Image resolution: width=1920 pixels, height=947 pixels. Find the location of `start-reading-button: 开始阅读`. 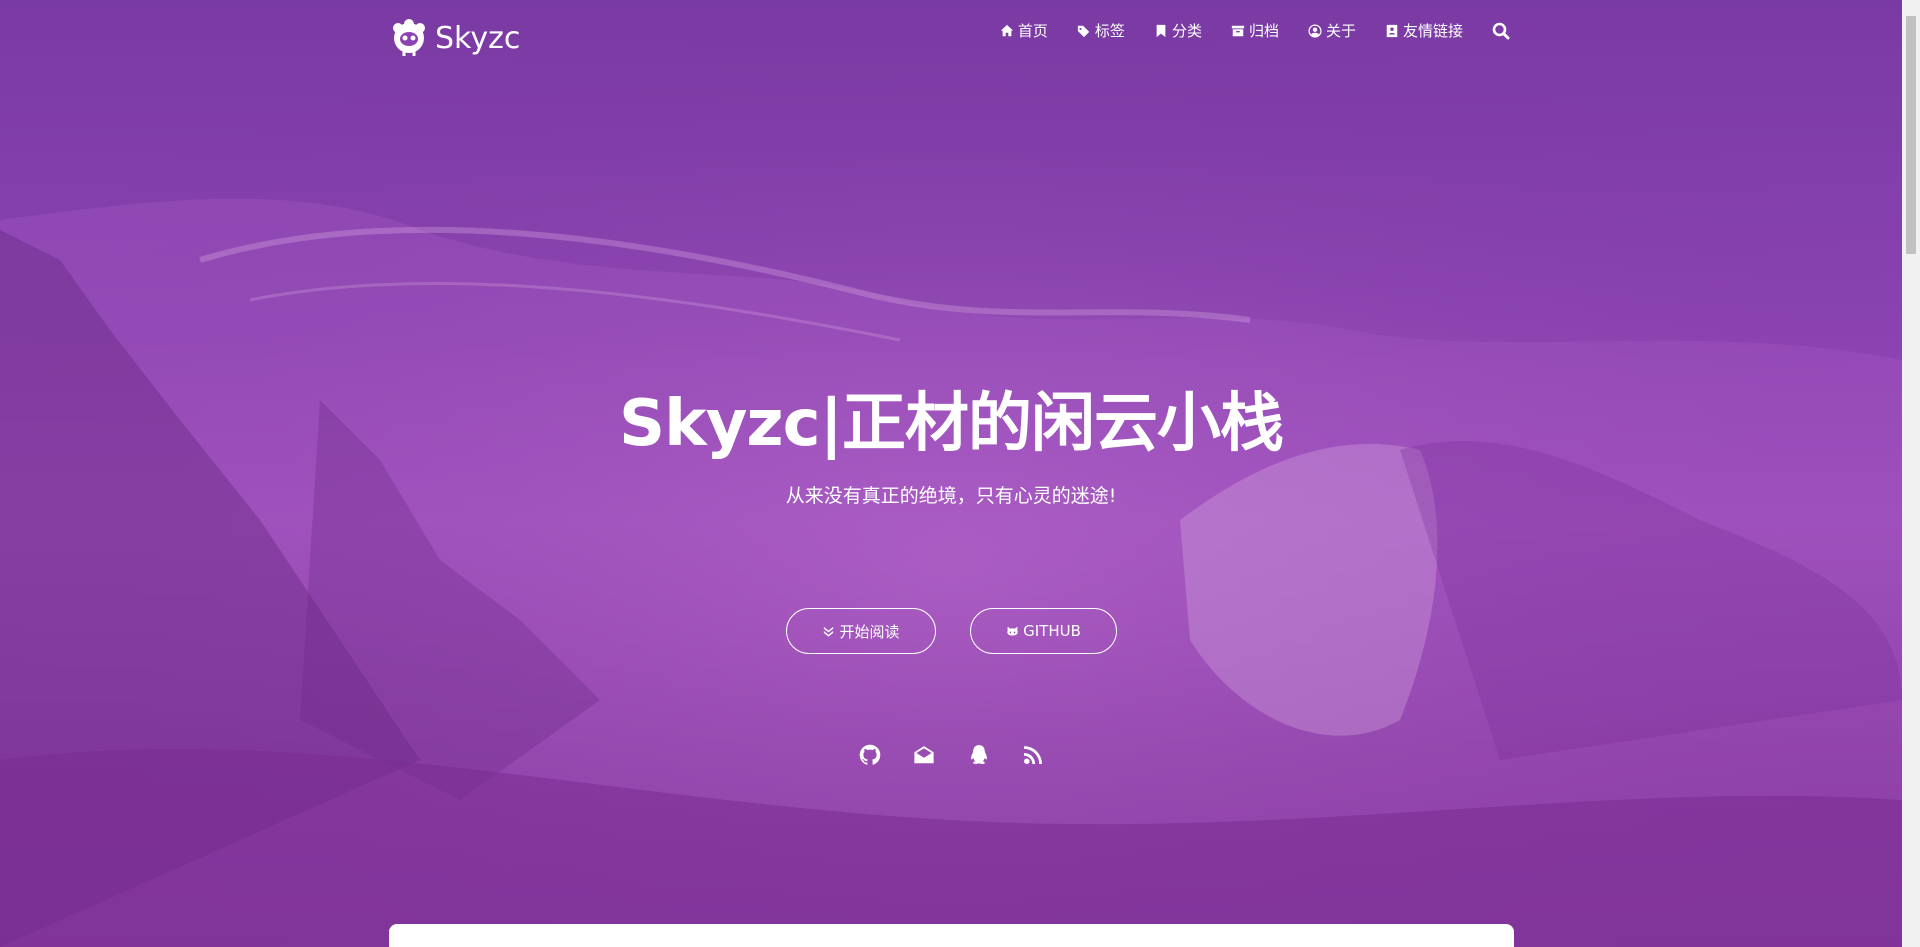

start-reading-button: 开始阅读 is located at coordinates (861, 631).